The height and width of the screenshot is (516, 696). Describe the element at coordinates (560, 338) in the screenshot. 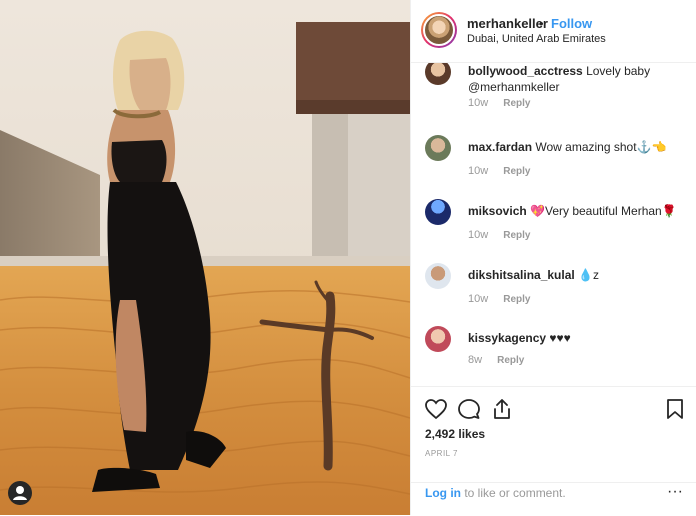

I see `comment-body: ♥♥♥` at that location.